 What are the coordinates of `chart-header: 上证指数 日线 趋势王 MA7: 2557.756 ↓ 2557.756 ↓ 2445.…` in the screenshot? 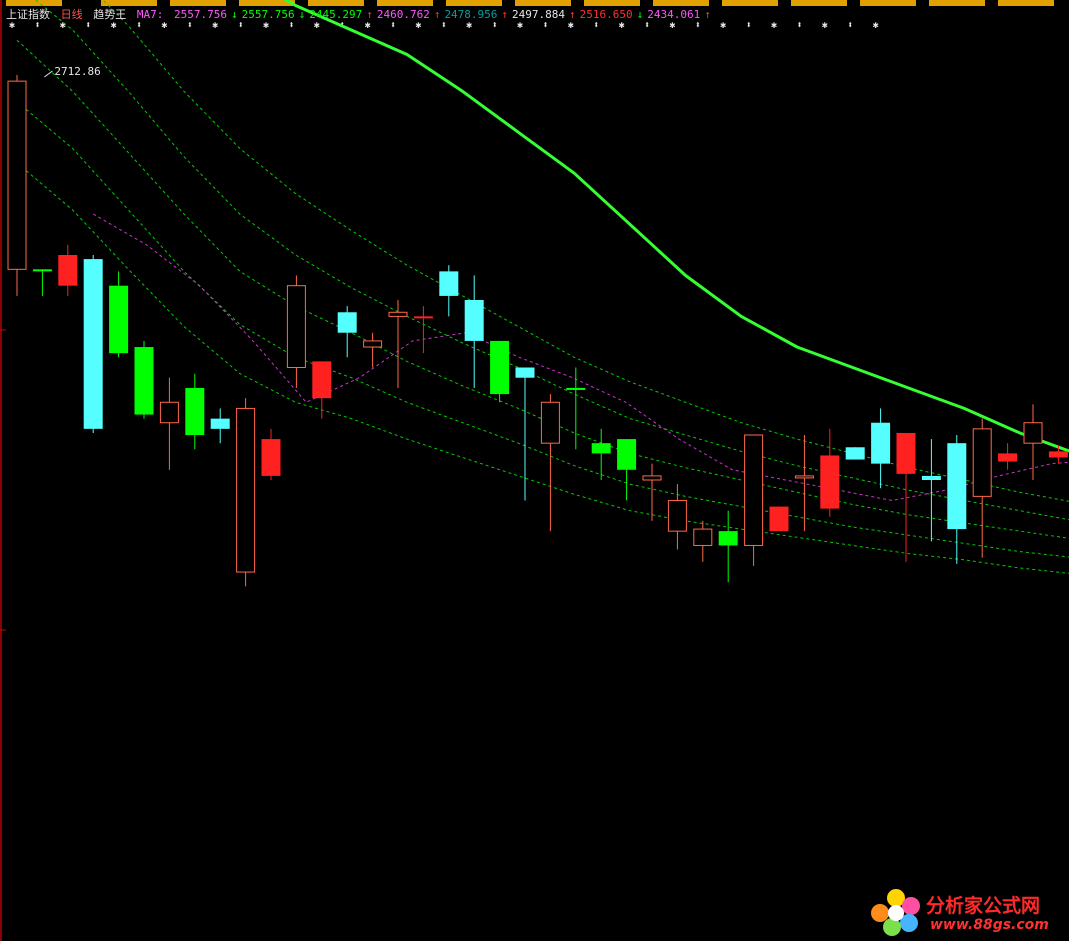 It's located at (362, 15).